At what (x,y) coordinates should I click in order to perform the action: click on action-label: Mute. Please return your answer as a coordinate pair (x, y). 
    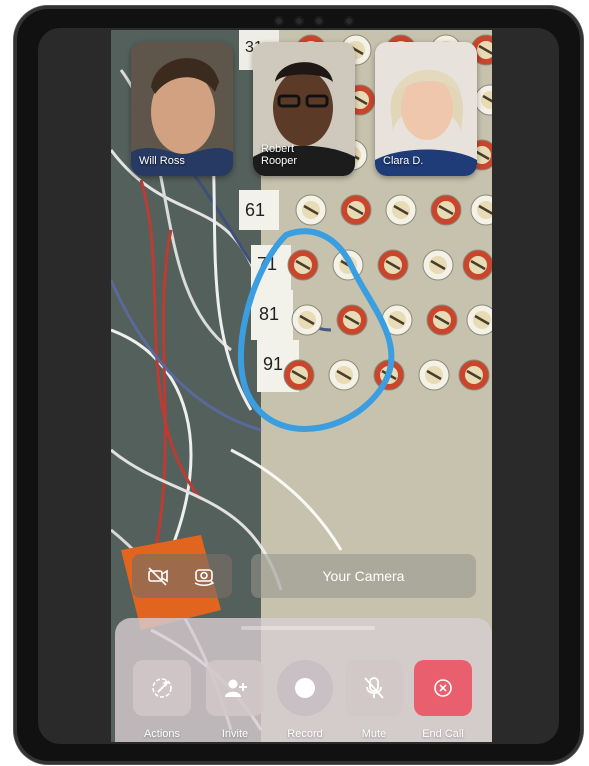
    Looking at the image, I should click on (374, 734).